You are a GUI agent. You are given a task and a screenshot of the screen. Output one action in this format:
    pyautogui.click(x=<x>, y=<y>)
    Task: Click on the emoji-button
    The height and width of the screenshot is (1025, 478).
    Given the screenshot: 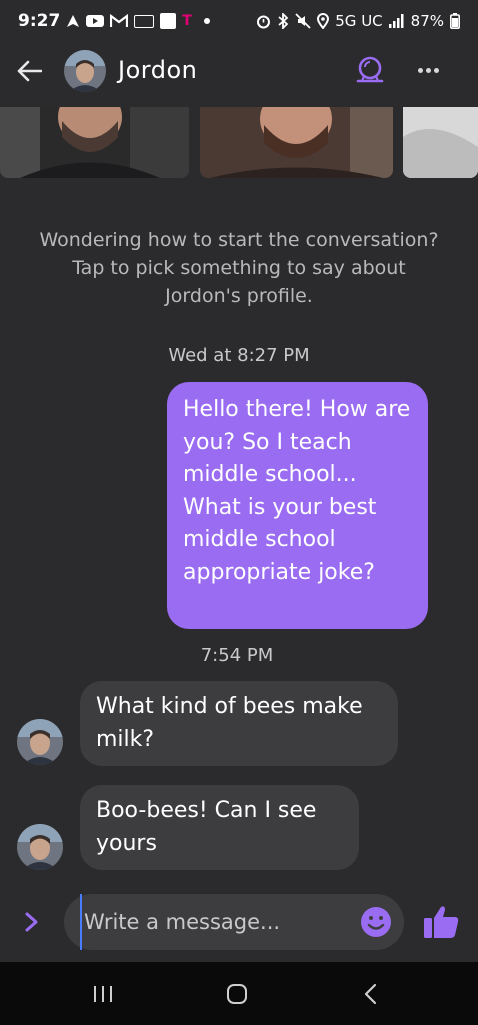 What is the action you would take?
    pyautogui.click(x=376, y=922)
    